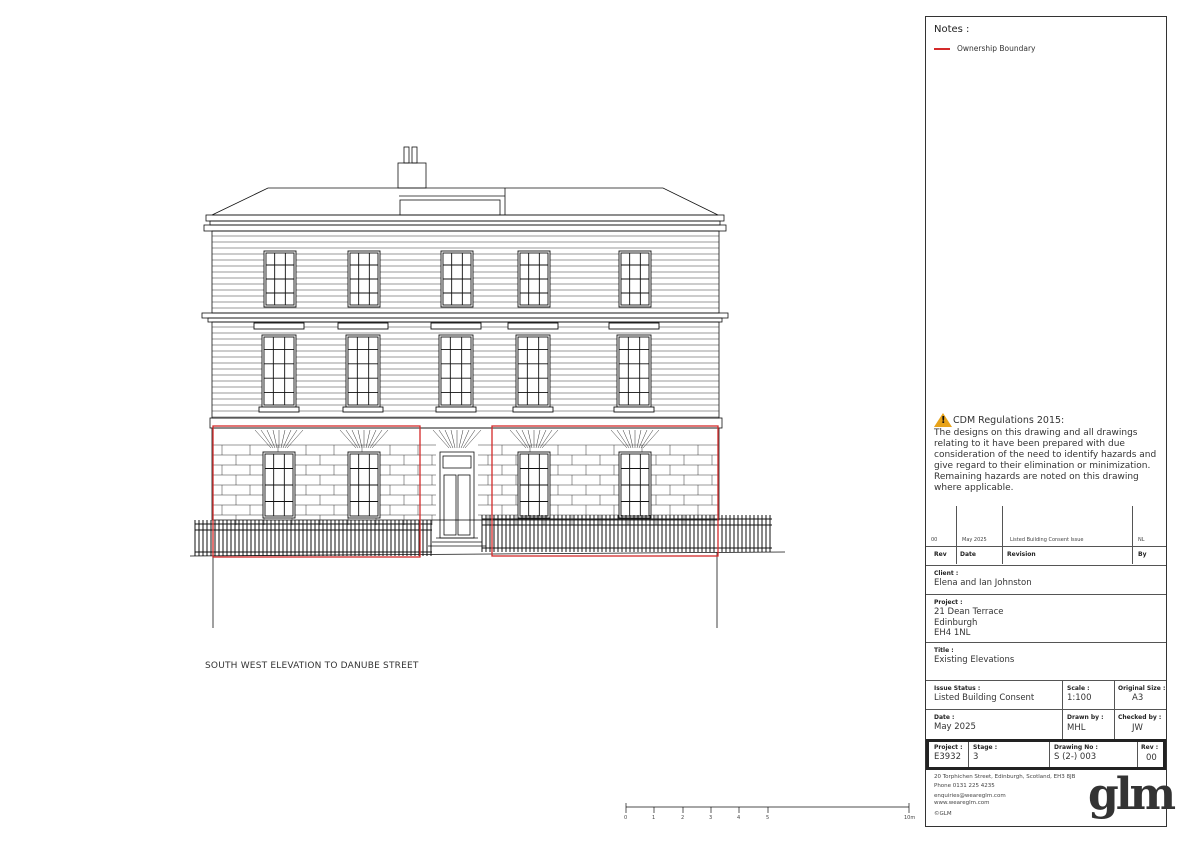  I want to click on project-no-value: E3932, so click(948, 757).